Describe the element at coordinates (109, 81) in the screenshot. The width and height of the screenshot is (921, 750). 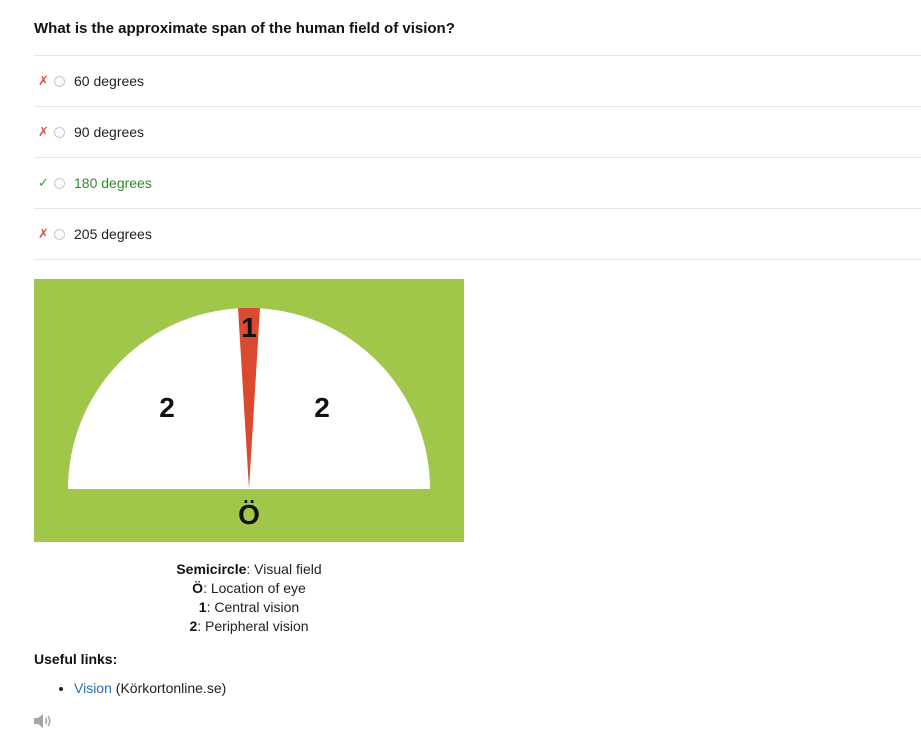
I see `answer-label: 60 degrees` at that location.